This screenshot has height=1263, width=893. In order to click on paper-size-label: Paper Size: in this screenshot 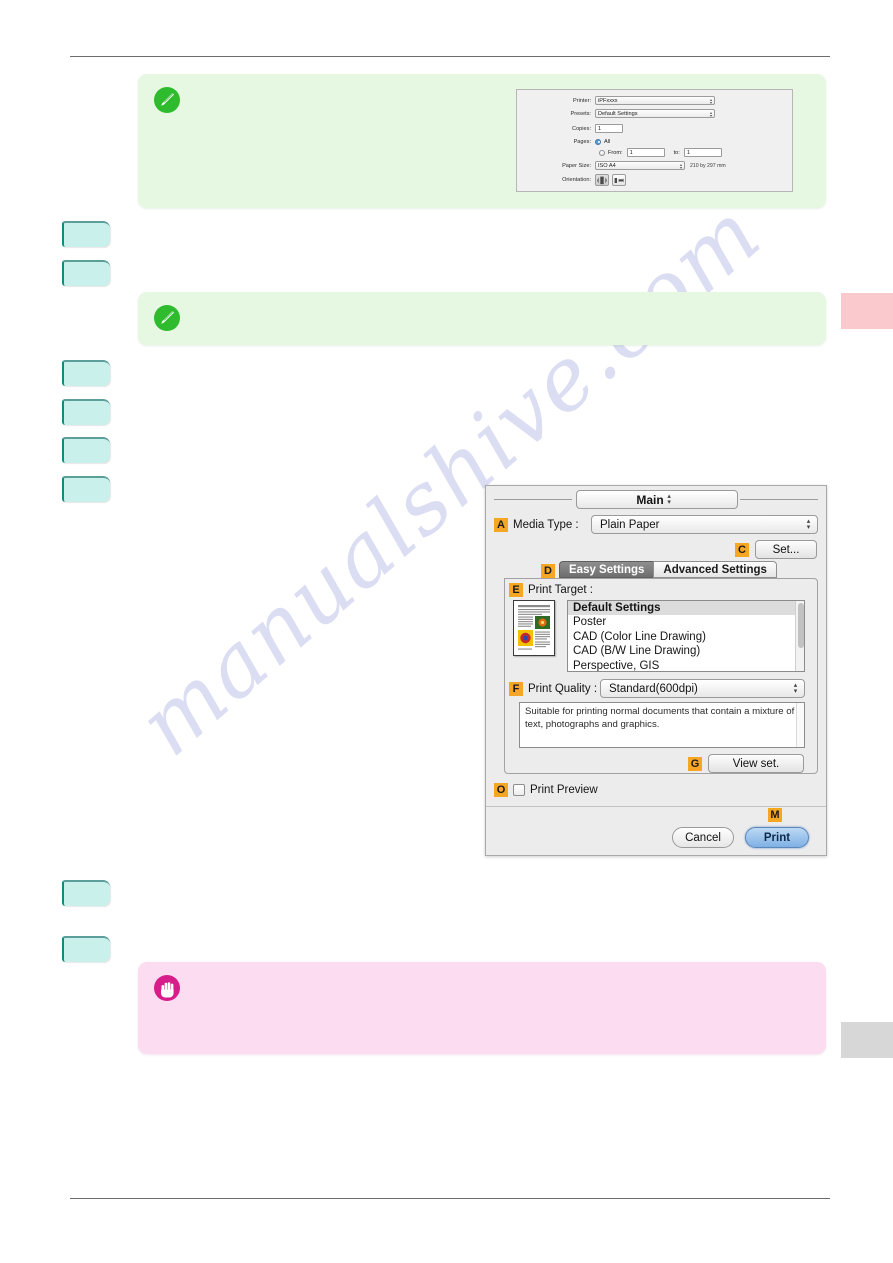, I will do `click(576, 165)`.